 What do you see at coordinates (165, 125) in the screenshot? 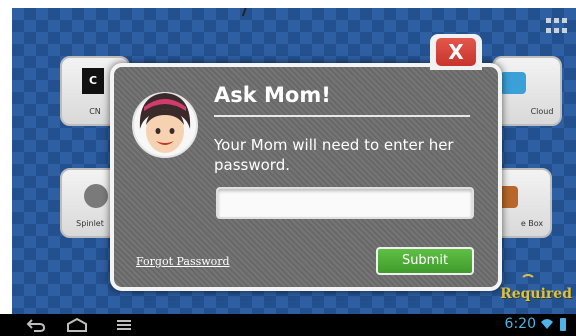
I see `mom-avatar-icon` at bounding box center [165, 125].